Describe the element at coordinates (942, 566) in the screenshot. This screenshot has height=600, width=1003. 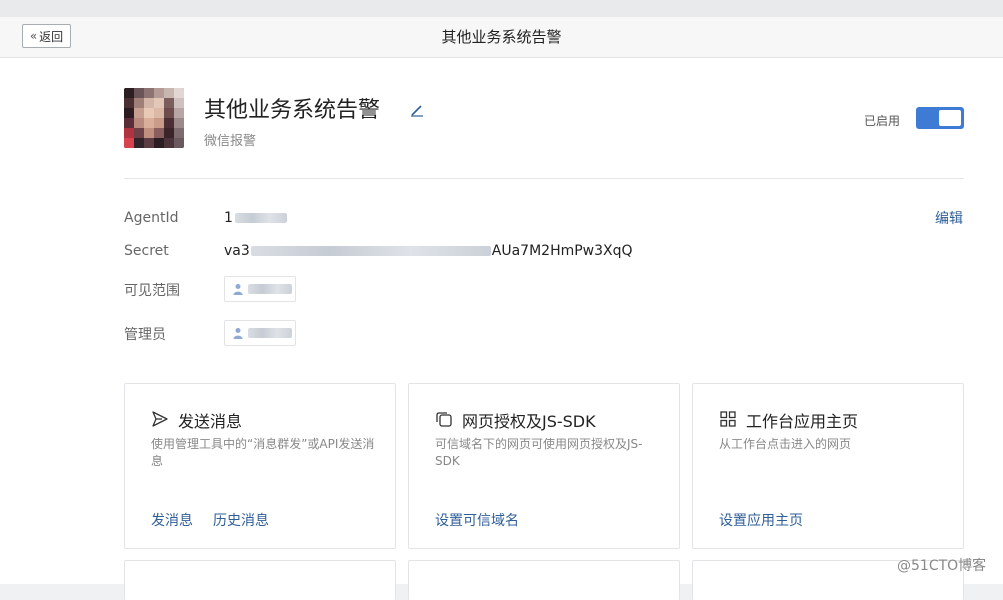
I see `watermark: @51CTO博客` at that location.